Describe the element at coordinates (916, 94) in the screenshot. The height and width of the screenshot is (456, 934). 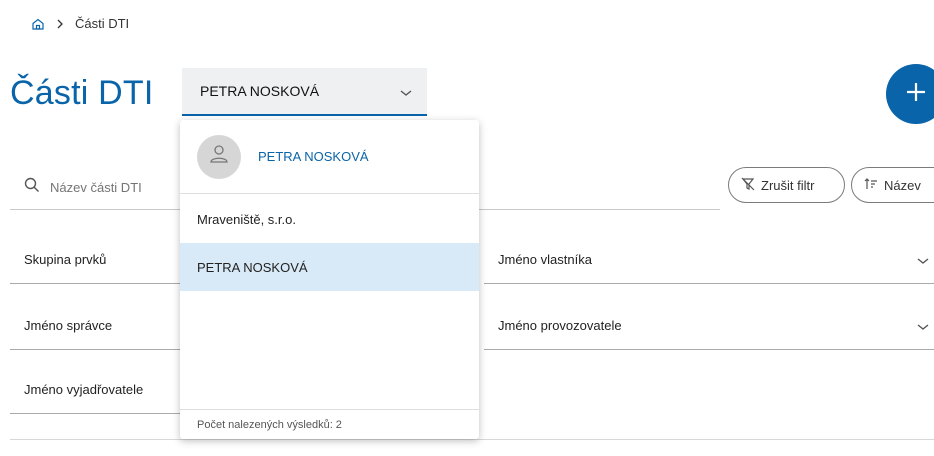
I see `plus-icon` at that location.